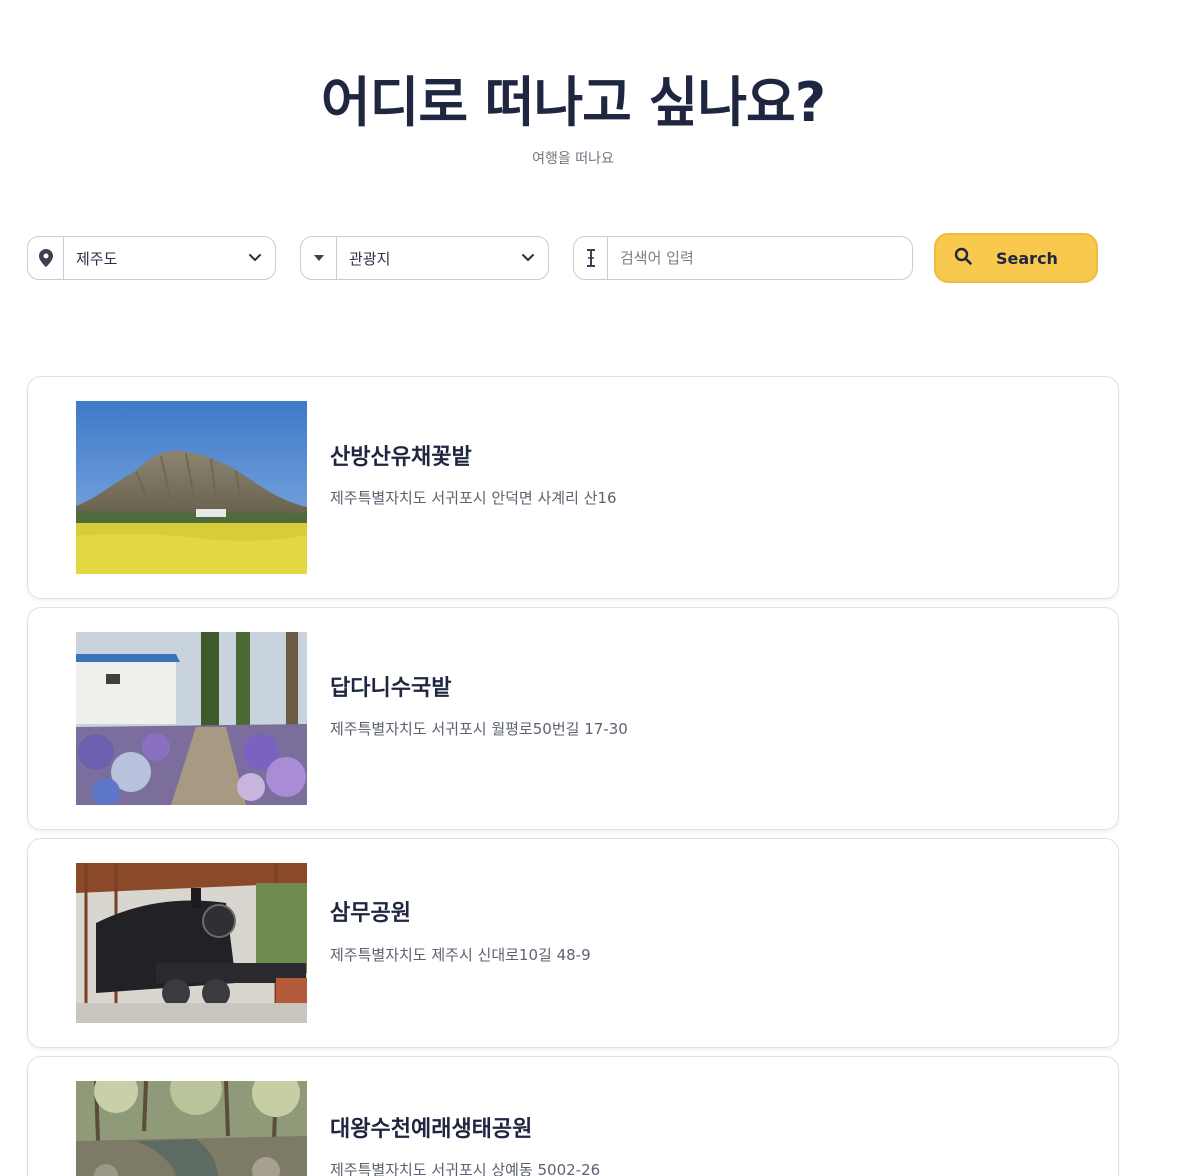  What do you see at coordinates (573, 1116) in the screenshot?
I see `result-card: 대왕수천예래생태공원 제주특별자치도 서귀포시 상예동 5002-26` at bounding box center [573, 1116].